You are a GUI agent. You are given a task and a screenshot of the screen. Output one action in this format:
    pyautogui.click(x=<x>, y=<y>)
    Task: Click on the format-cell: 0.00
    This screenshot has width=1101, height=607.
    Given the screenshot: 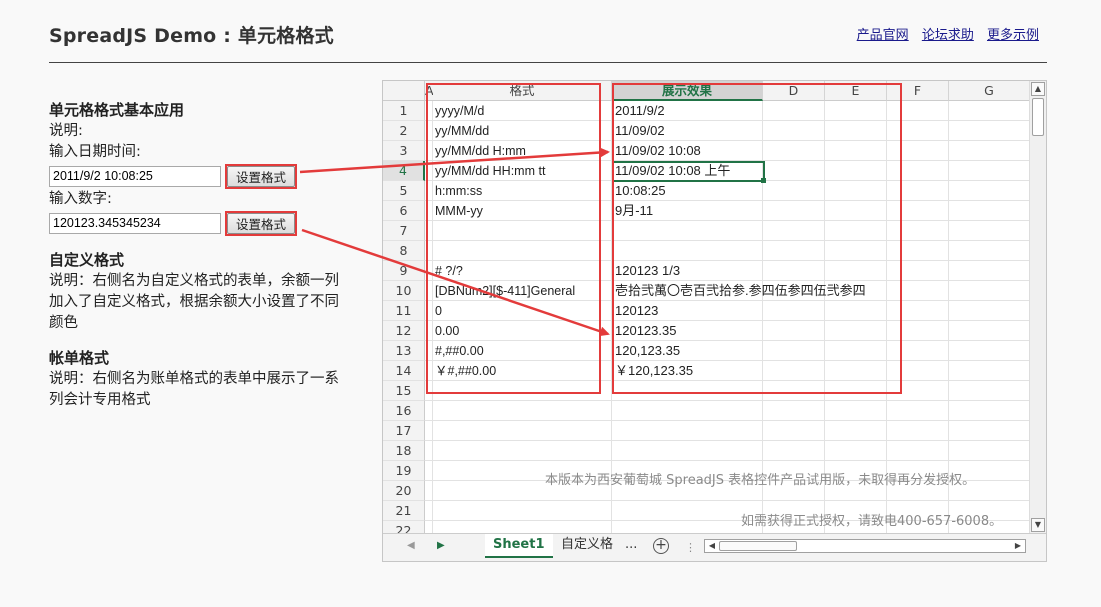 What is the action you would take?
    pyautogui.click(x=447, y=331)
    